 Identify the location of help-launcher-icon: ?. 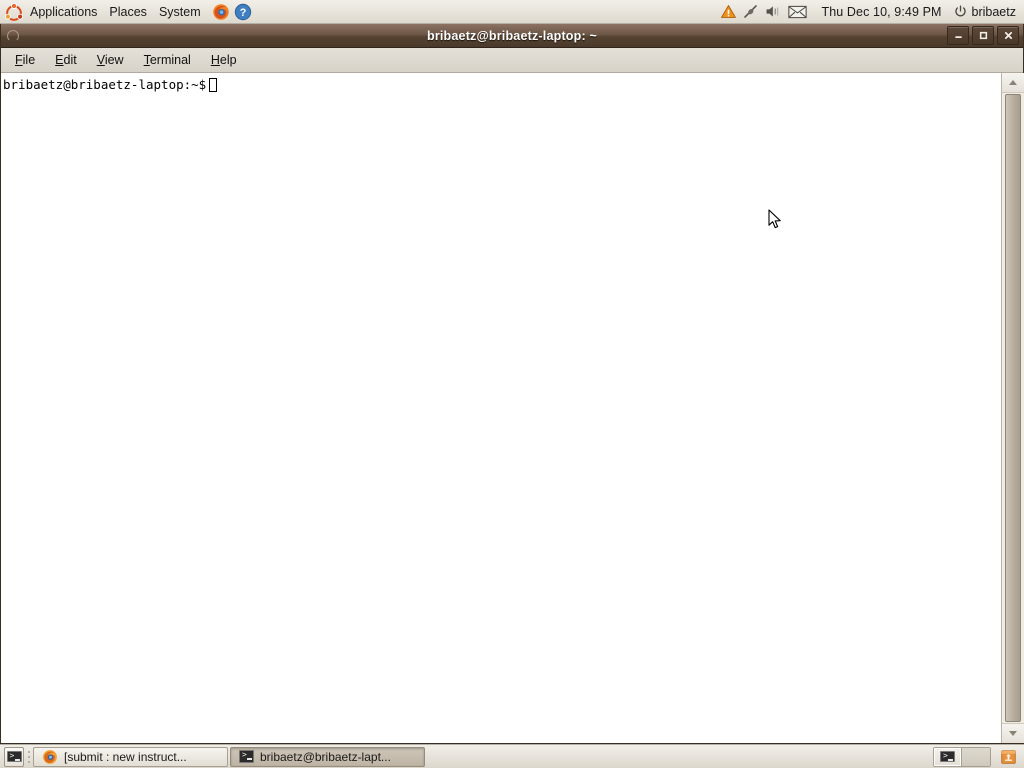
(243, 12).